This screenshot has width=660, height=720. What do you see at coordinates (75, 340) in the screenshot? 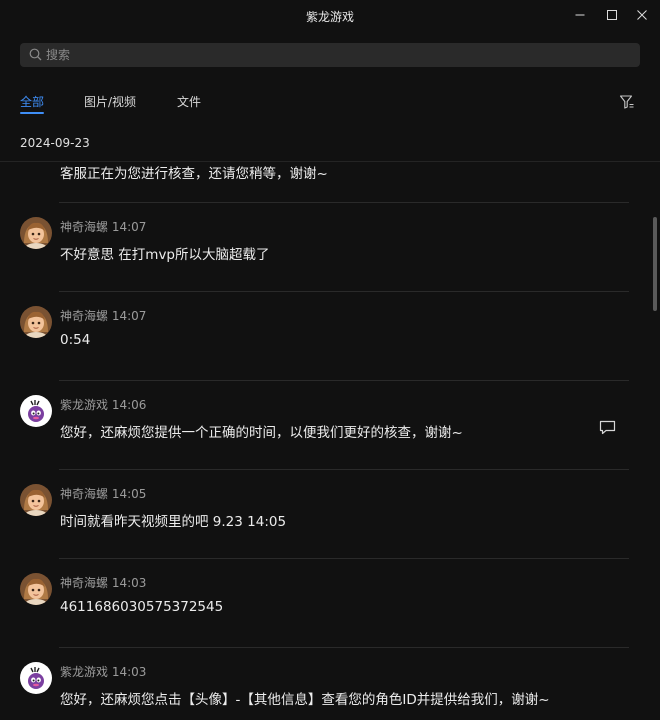
I see `message-text: 0:54` at bounding box center [75, 340].